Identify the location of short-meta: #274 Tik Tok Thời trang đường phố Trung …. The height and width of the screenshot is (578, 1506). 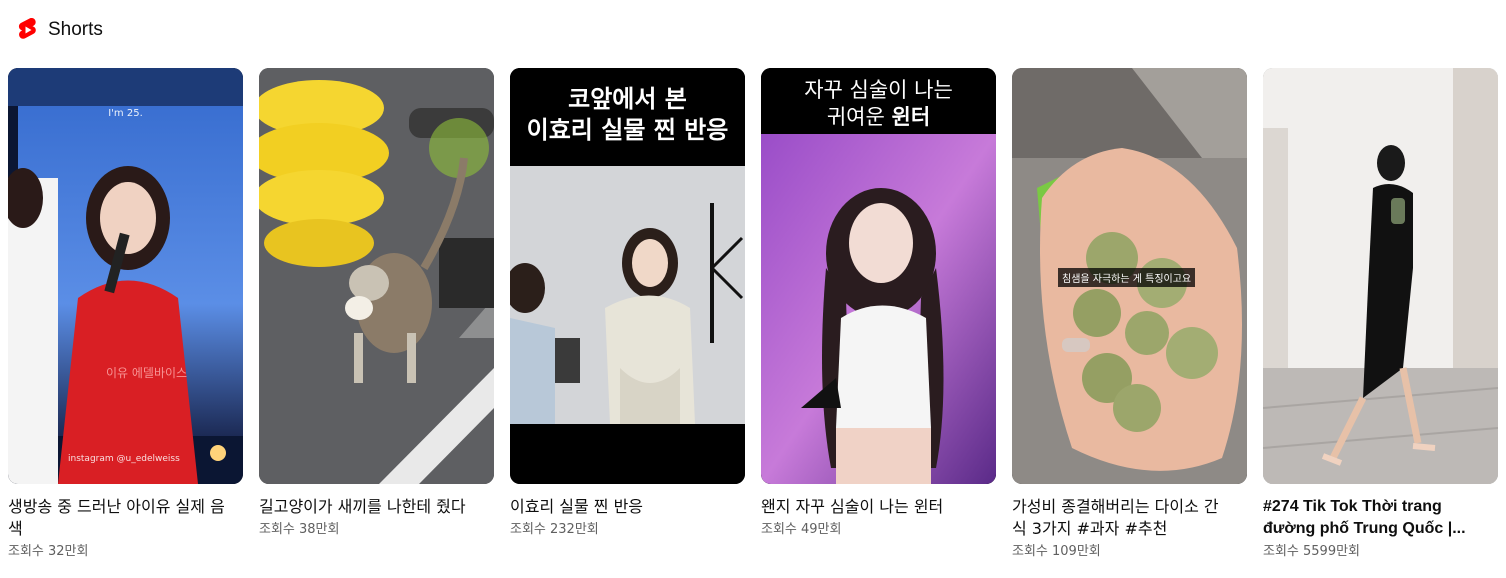
(1380, 523).